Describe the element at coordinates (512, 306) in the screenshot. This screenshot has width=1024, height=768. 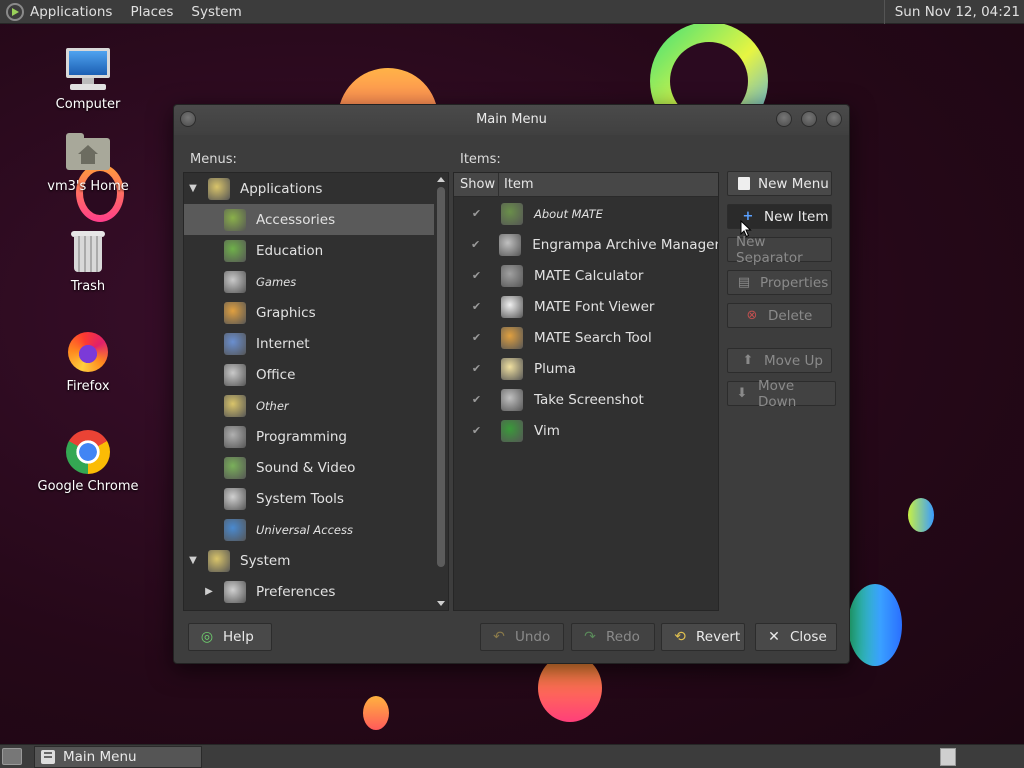
I see `font-viewer-icon` at that location.